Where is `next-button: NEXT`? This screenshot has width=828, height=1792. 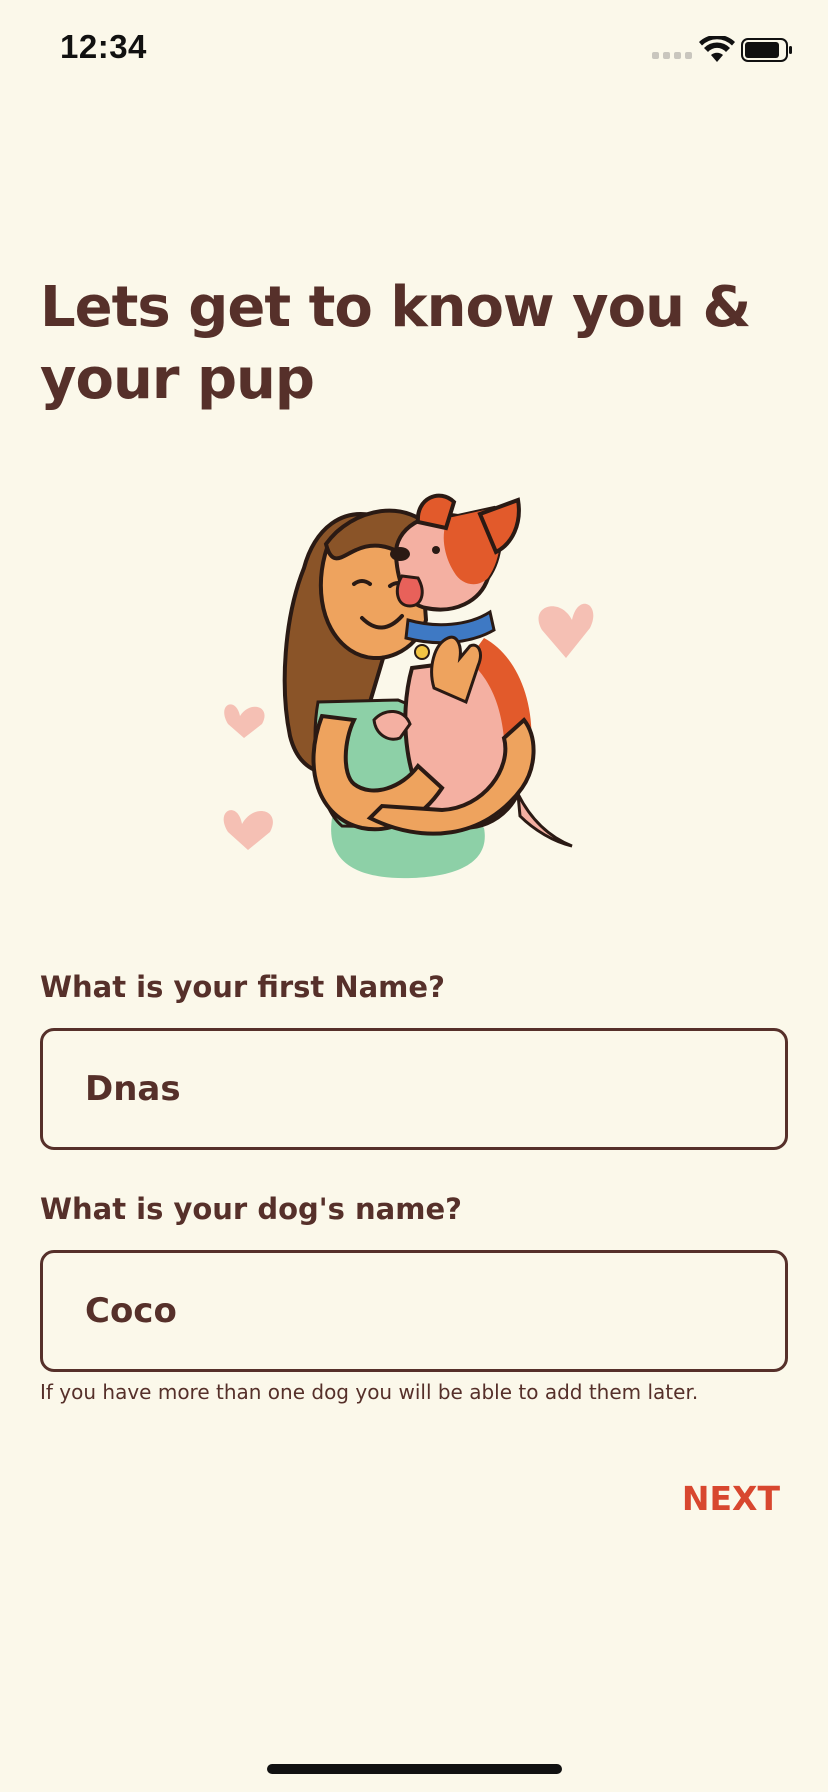 next-button: NEXT is located at coordinates (710, 1498).